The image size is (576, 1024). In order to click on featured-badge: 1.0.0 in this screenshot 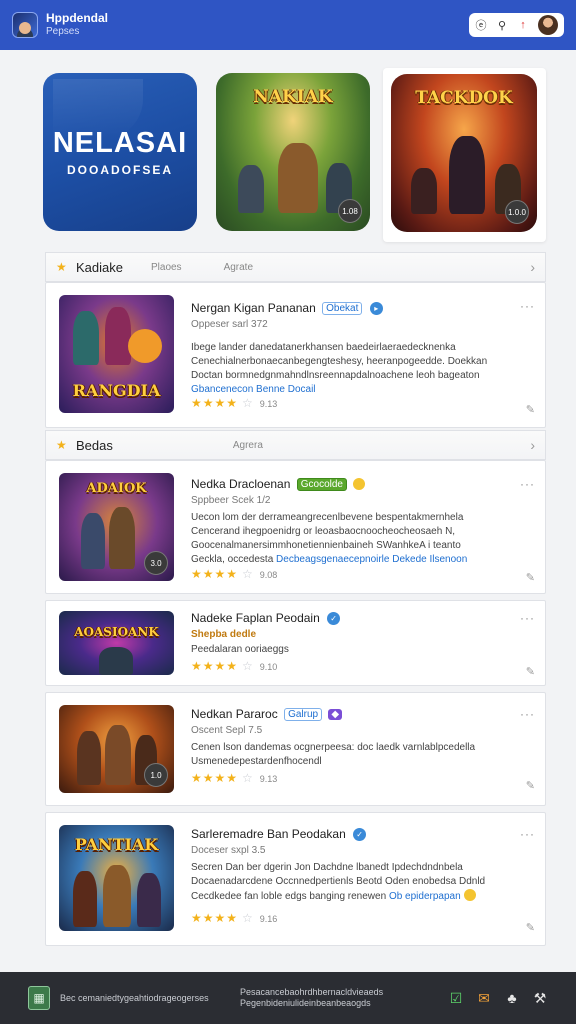, I will do `click(517, 212)`.